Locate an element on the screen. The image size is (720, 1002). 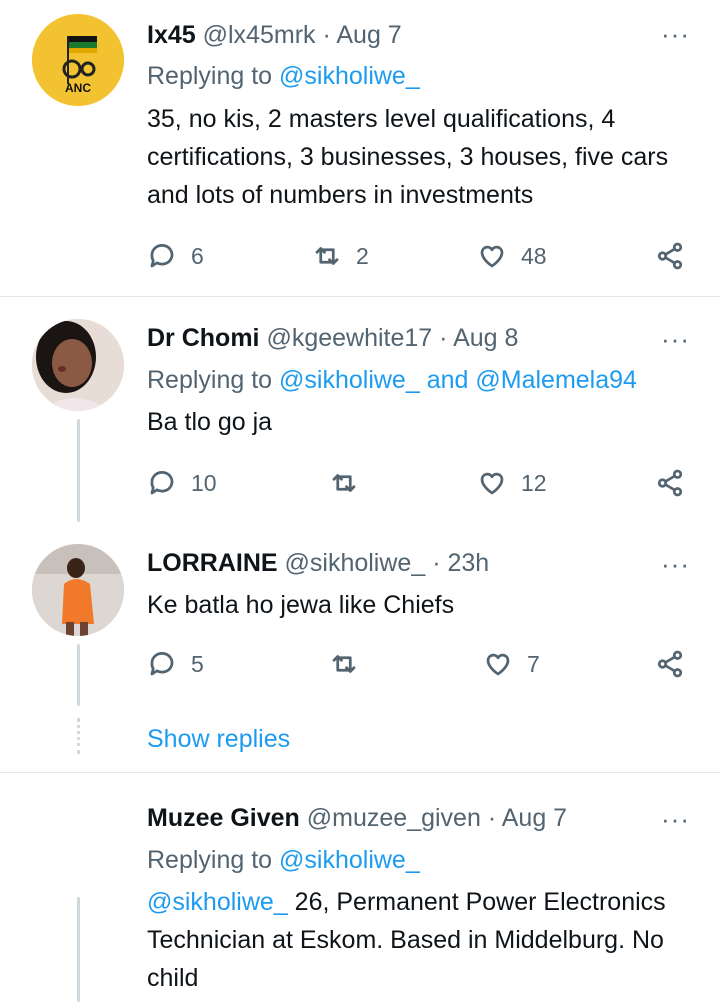
tweet-header: Muzee Given @muzee_given · Aug 7 is located at coordinates (357, 818).